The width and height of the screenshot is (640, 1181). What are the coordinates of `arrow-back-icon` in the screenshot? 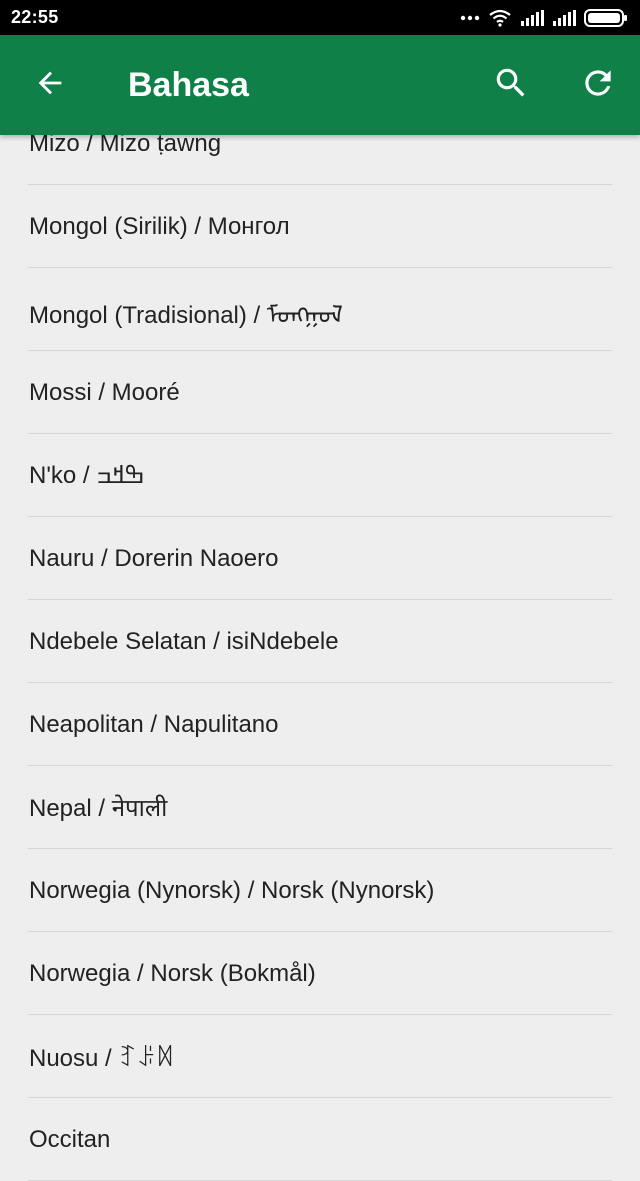 It's located at (50, 85).